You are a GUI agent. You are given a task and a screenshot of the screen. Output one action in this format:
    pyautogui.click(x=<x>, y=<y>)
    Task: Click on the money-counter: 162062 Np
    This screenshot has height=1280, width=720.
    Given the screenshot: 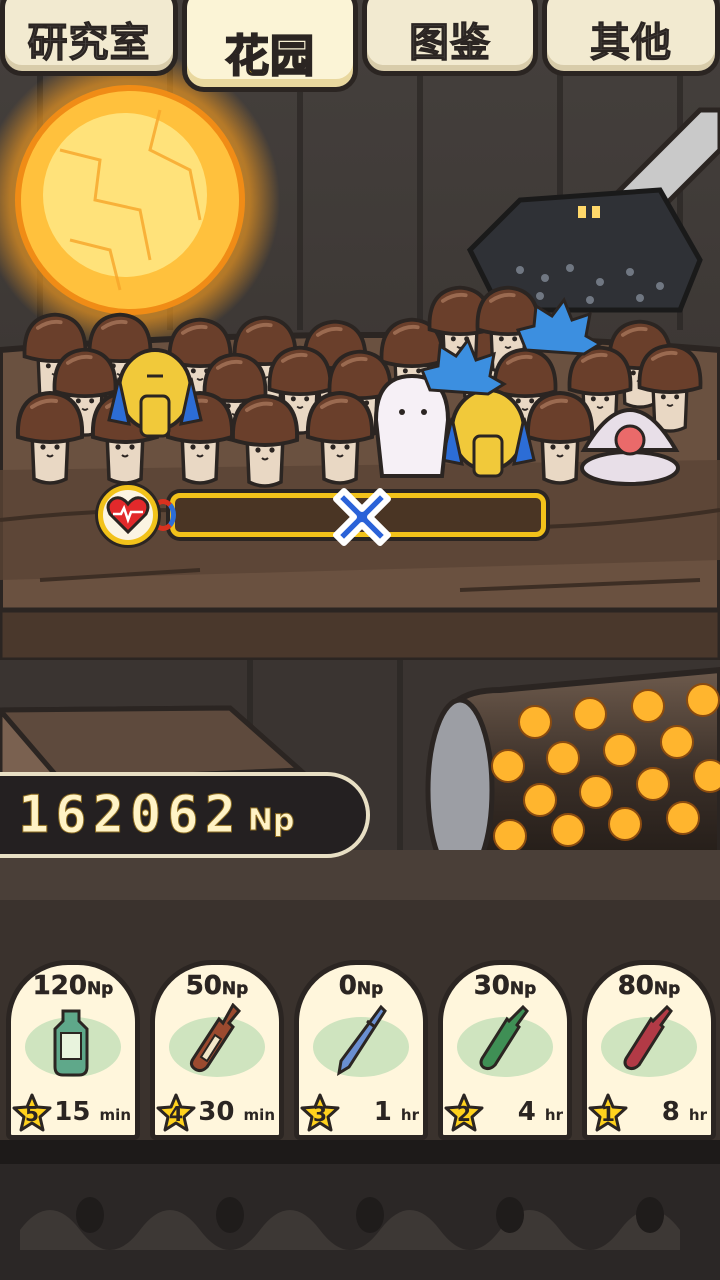 What is the action you would take?
    pyautogui.click(x=185, y=815)
    